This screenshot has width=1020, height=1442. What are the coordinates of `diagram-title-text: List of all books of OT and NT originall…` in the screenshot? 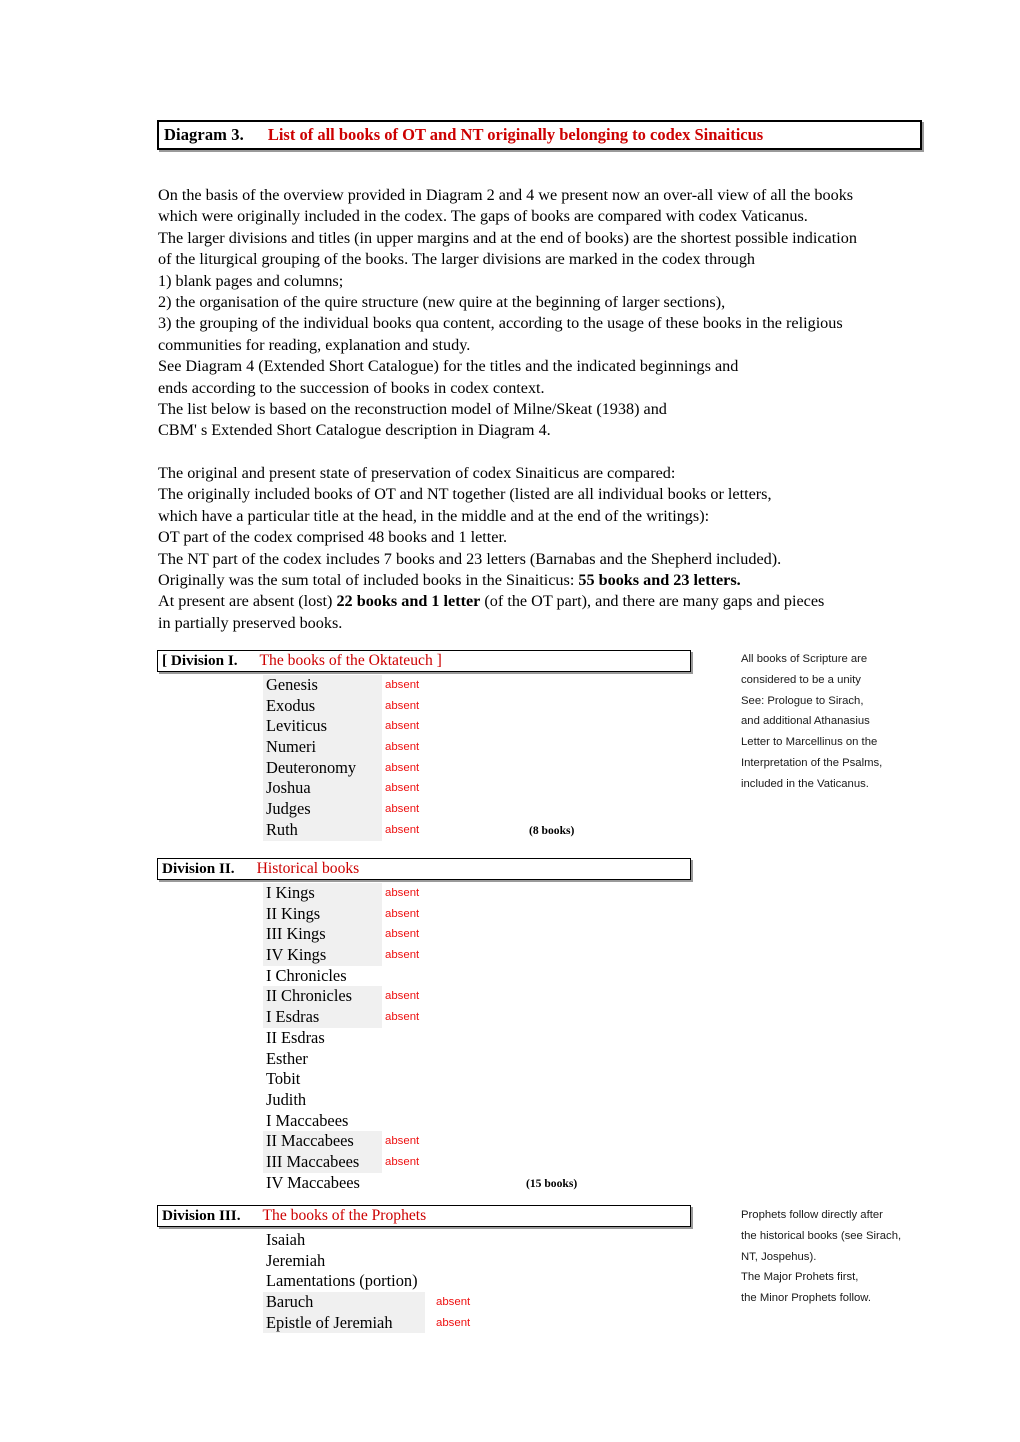 It's located at (515, 134).